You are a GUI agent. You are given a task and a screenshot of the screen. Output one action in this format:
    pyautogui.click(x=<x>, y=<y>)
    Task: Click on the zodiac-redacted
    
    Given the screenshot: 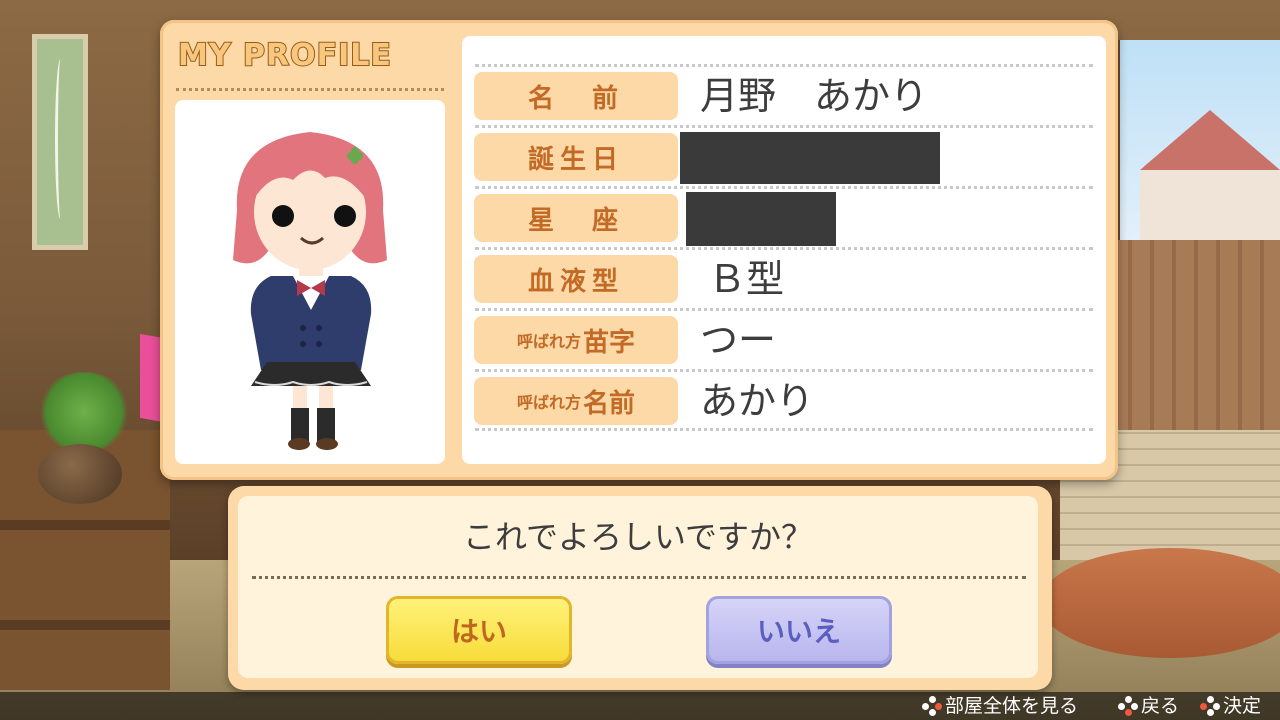 What is the action you would take?
    pyautogui.click(x=761, y=219)
    